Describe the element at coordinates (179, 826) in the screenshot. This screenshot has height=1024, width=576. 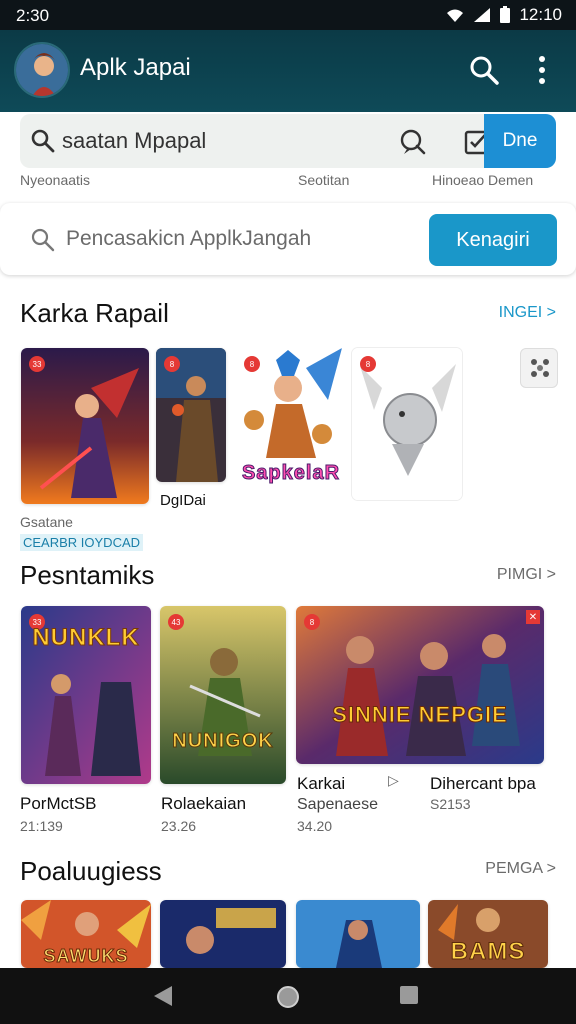
I see `app-rating: 23.26` at that location.